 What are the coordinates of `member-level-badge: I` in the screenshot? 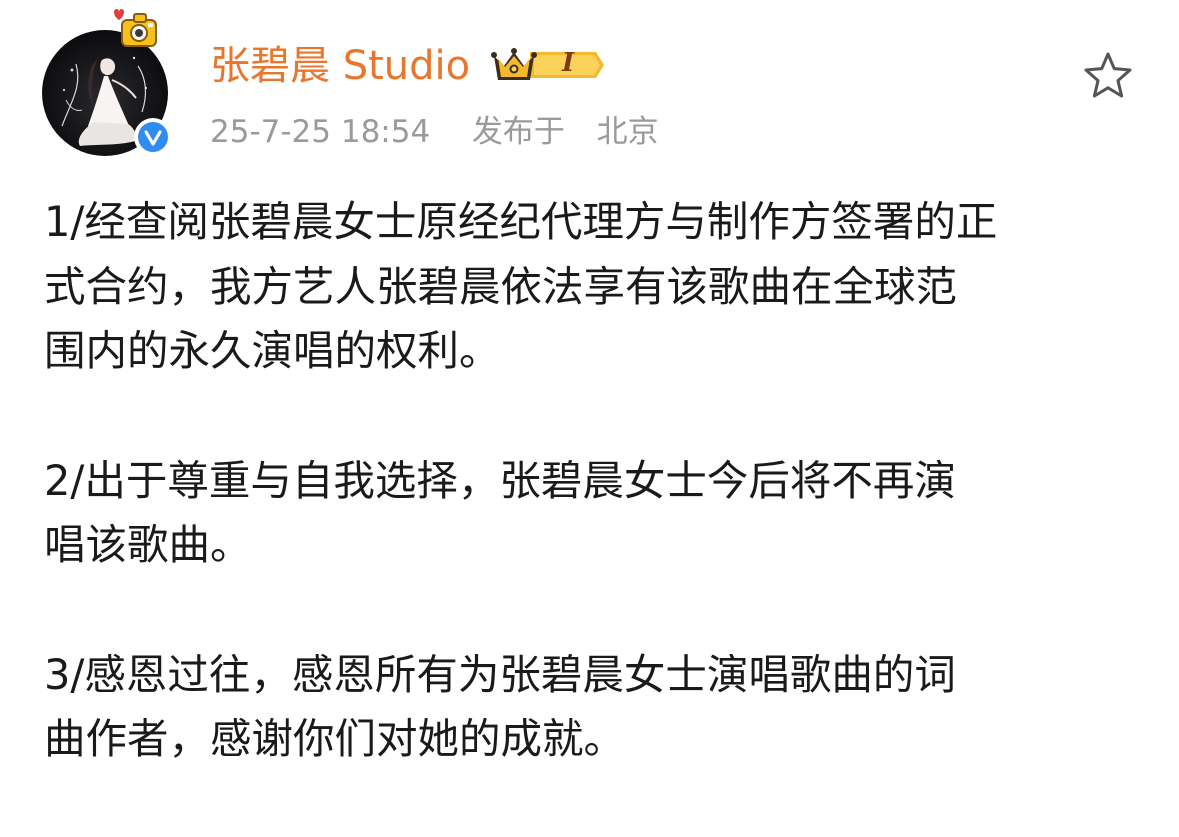 It's located at (550, 65).